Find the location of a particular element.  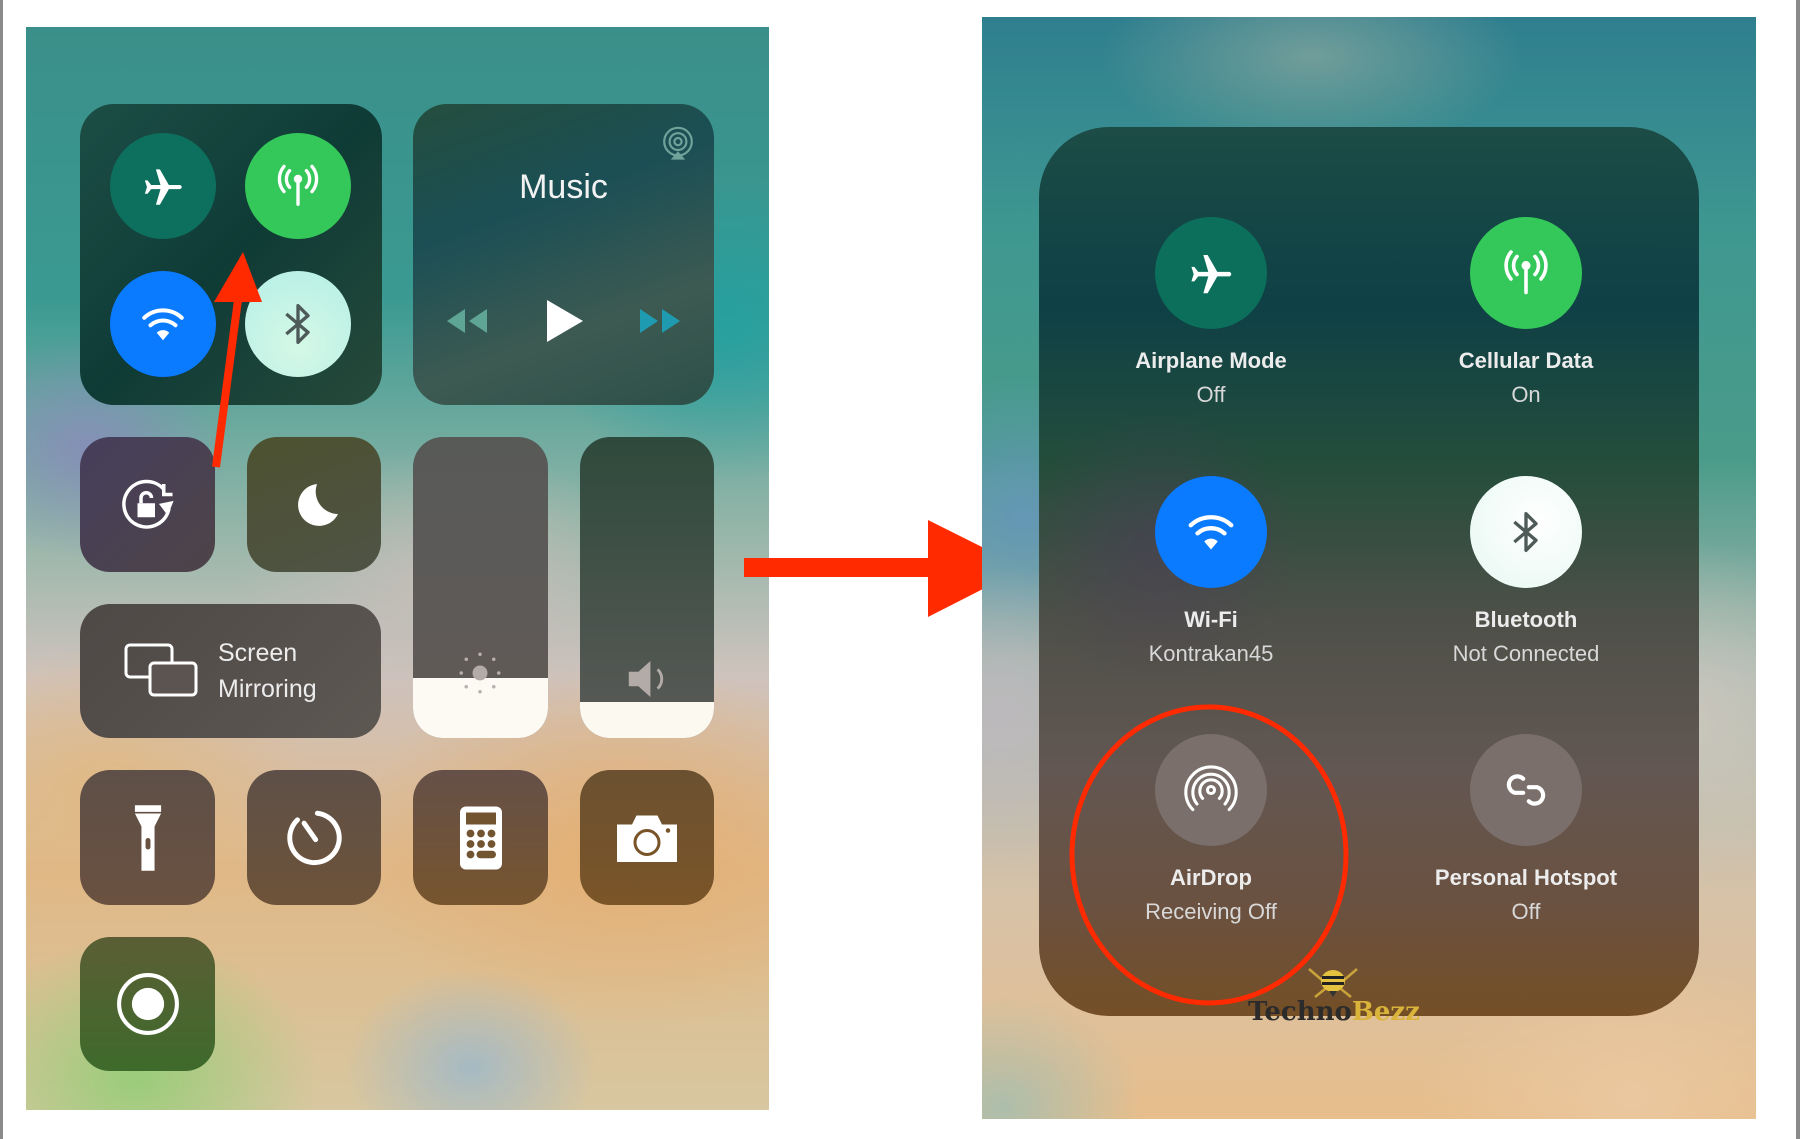

right-arrow-shaft is located at coordinates (837, 567).